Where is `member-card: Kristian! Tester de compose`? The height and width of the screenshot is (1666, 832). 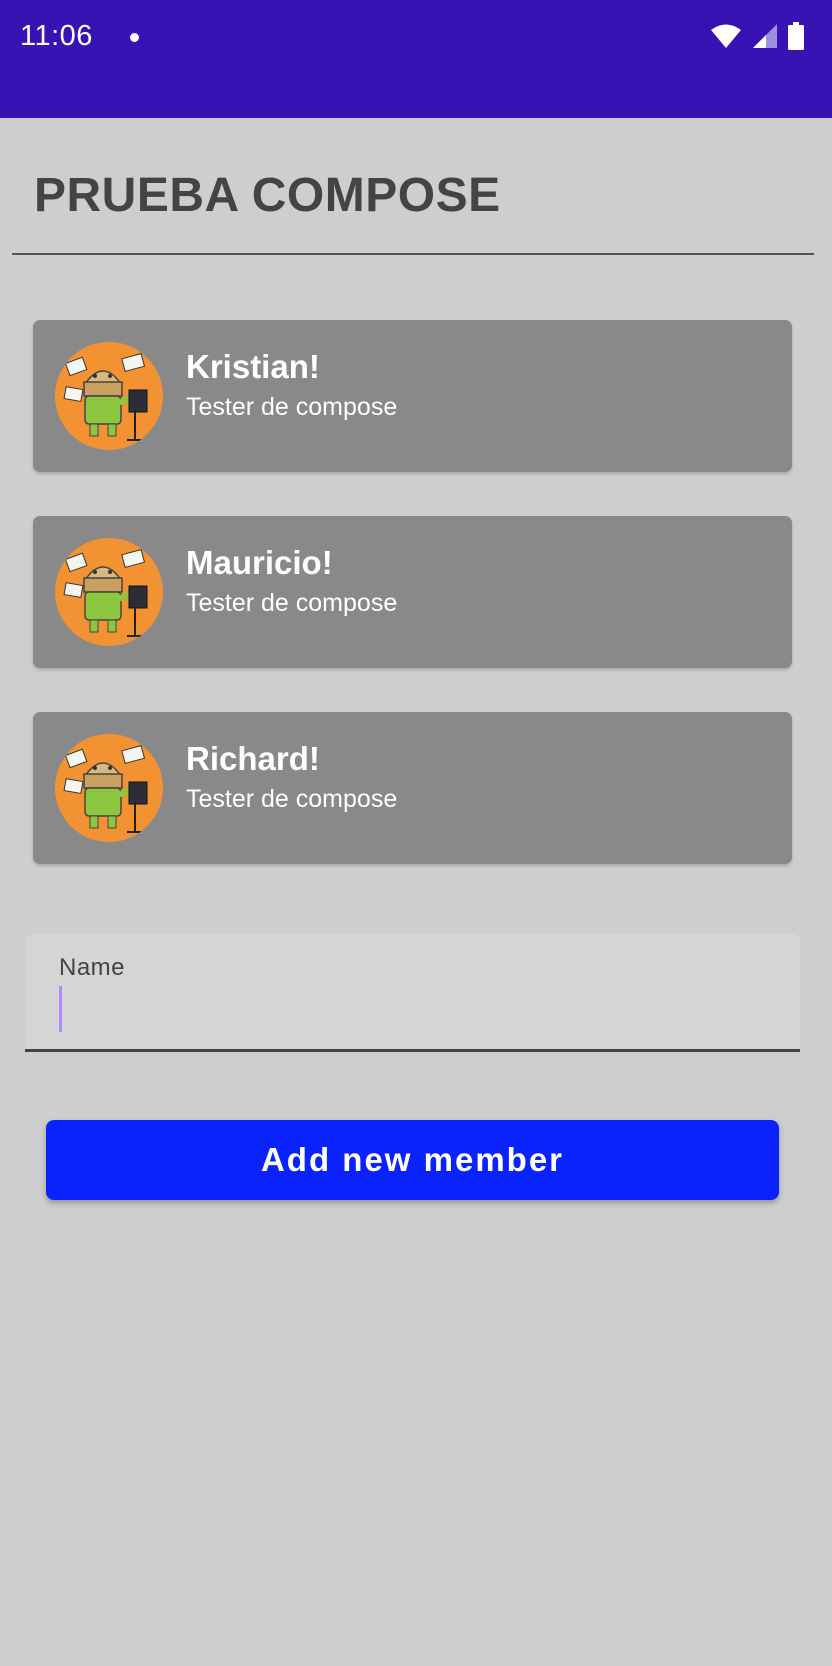
member-card: Kristian! Tester de compose is located at coordinates (412, 396).